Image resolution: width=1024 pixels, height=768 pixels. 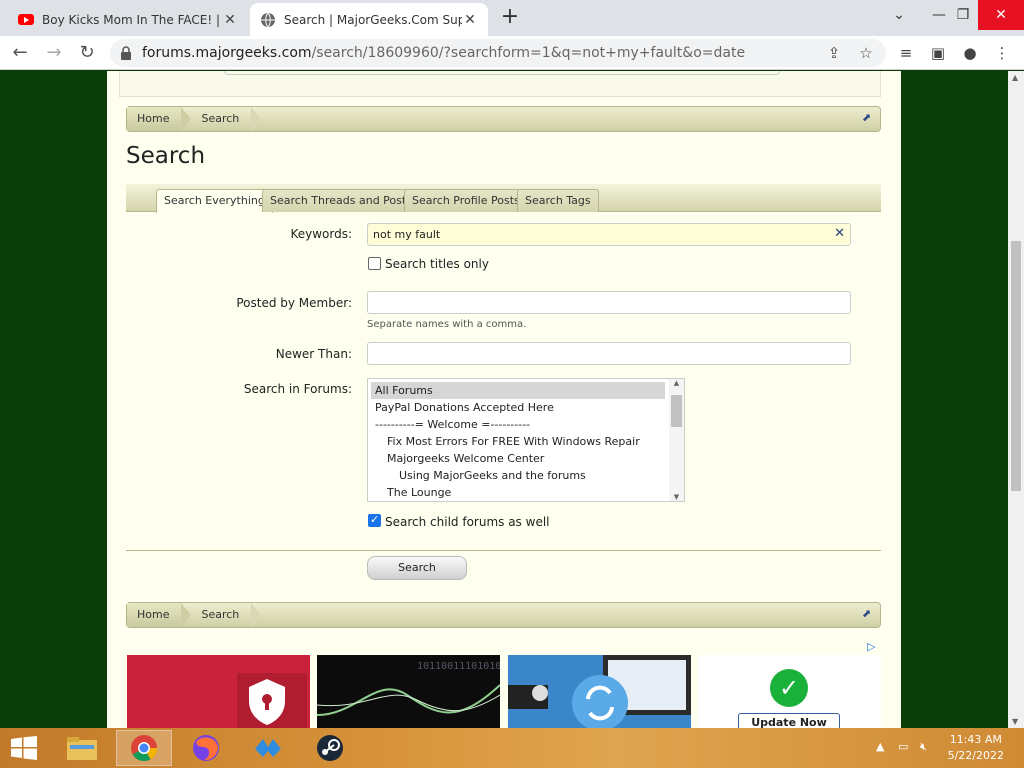 What do you see at coordinates (976, 748) in the screenshot?
I see `system-clock: 11:43 AM 5/22/2022` at bounding box center [976, 748].